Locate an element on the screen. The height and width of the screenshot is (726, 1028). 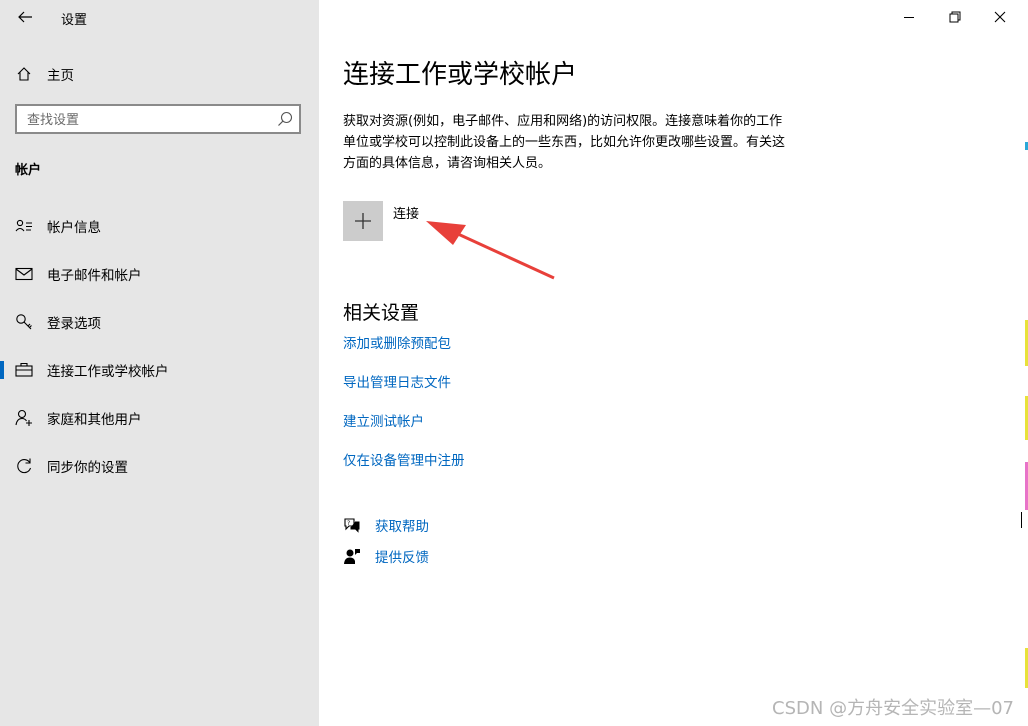
sidebar-item-label: 帐户信息 is located at coordinates (74, 228).